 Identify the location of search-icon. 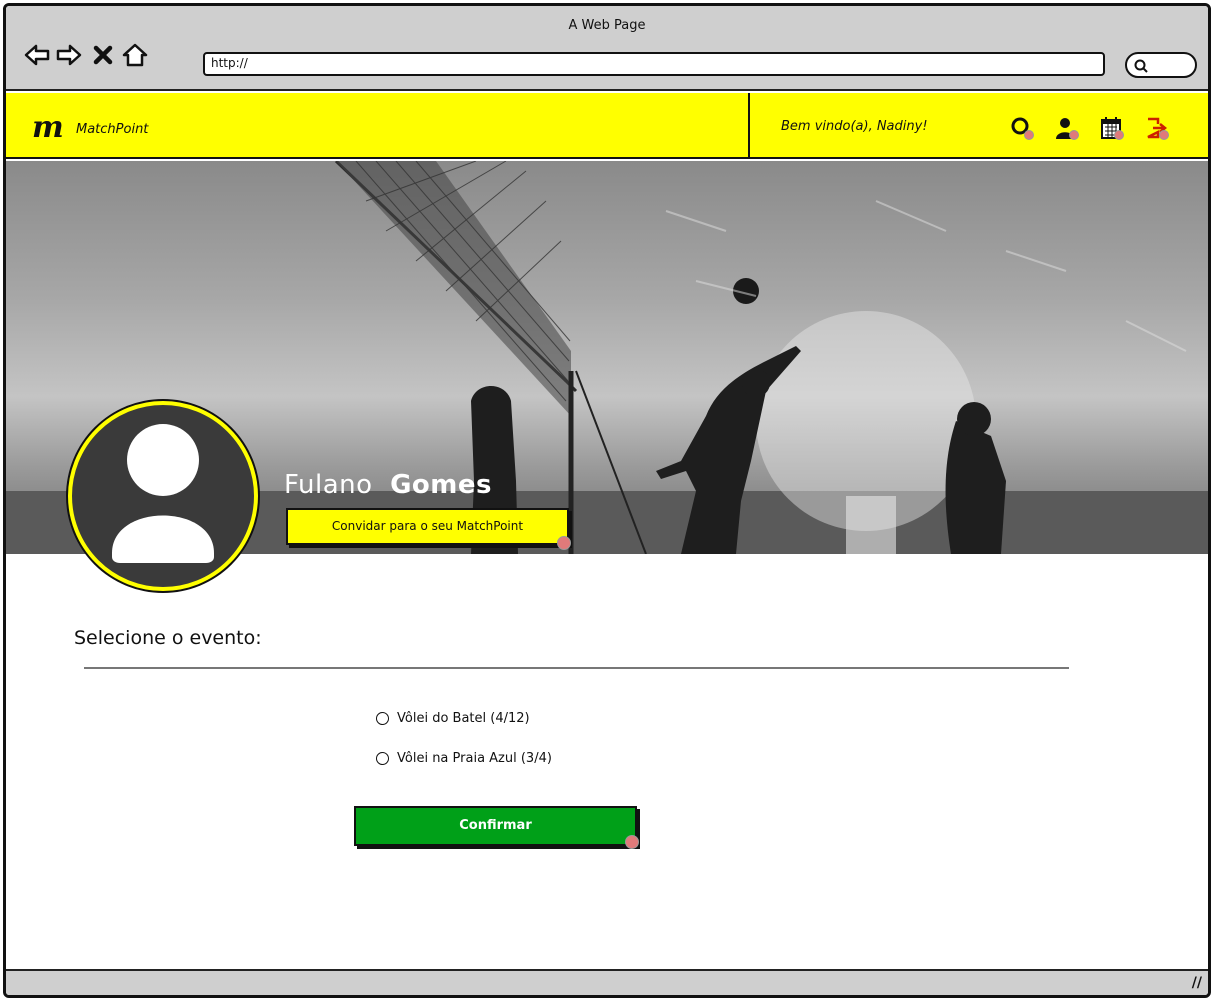
(1022, 128).